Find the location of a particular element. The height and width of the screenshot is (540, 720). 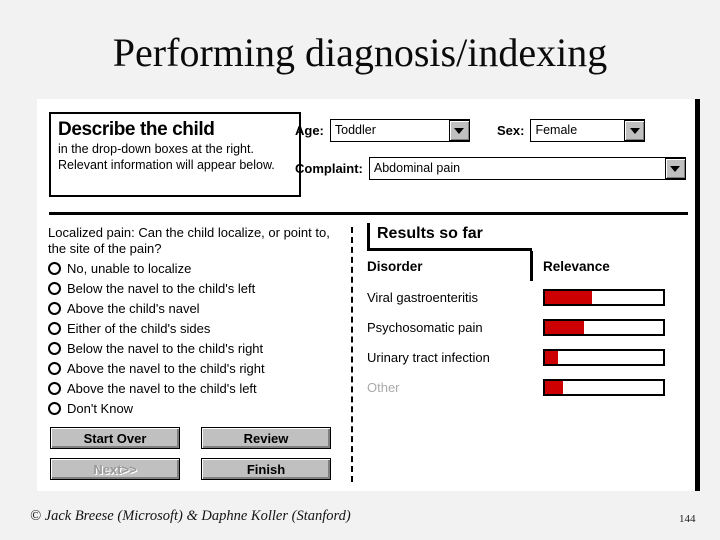

radio-option: Above the child's navel is located at coordinates (195, 308).